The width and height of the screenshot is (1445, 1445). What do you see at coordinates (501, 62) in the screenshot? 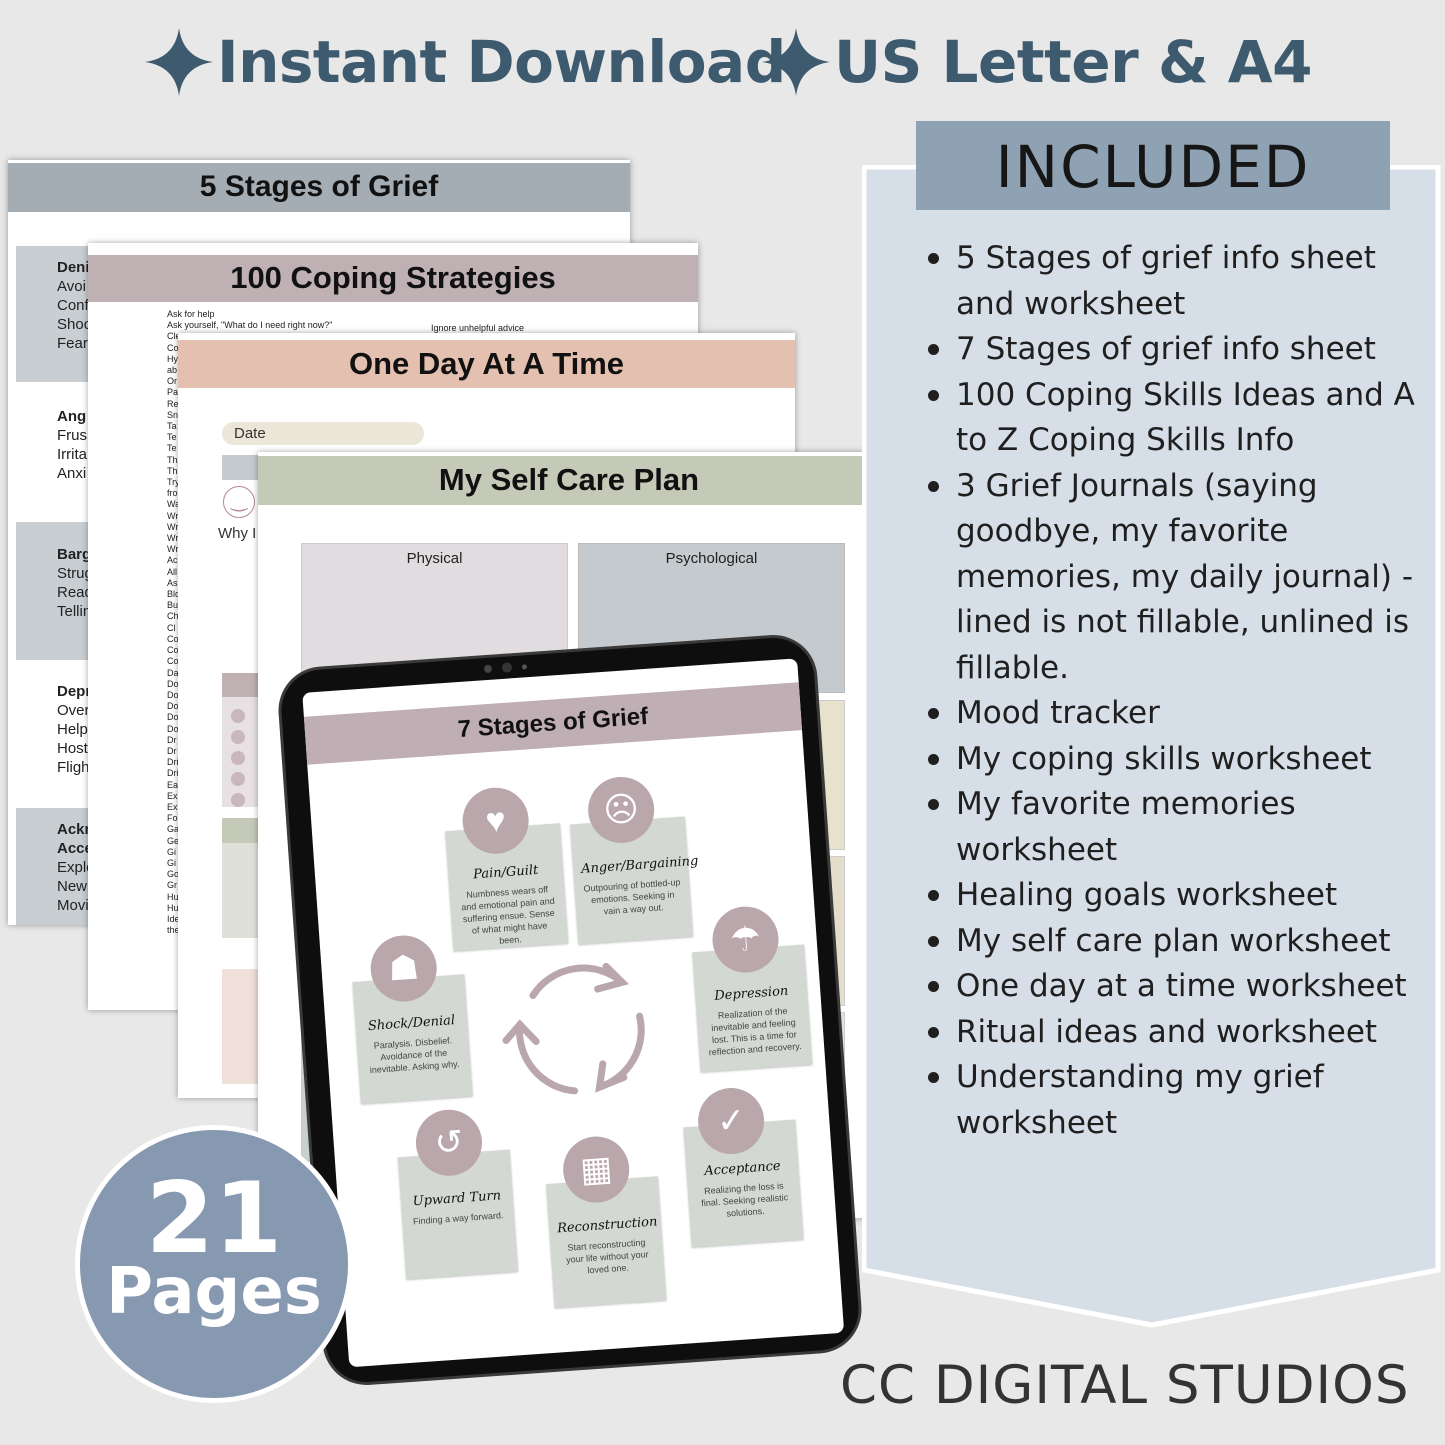
I see `instant-download-label: Instant Download` at bounding box center [501, 62].